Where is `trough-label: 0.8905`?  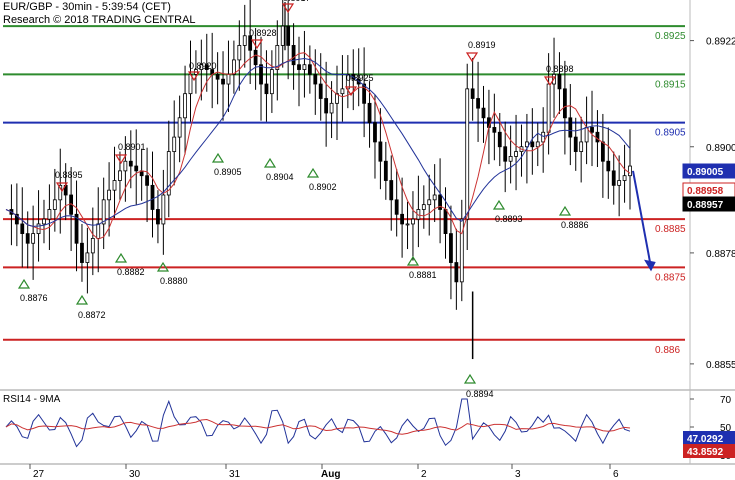 trough-label: 0.8905 is located at coordinates (228, 172).